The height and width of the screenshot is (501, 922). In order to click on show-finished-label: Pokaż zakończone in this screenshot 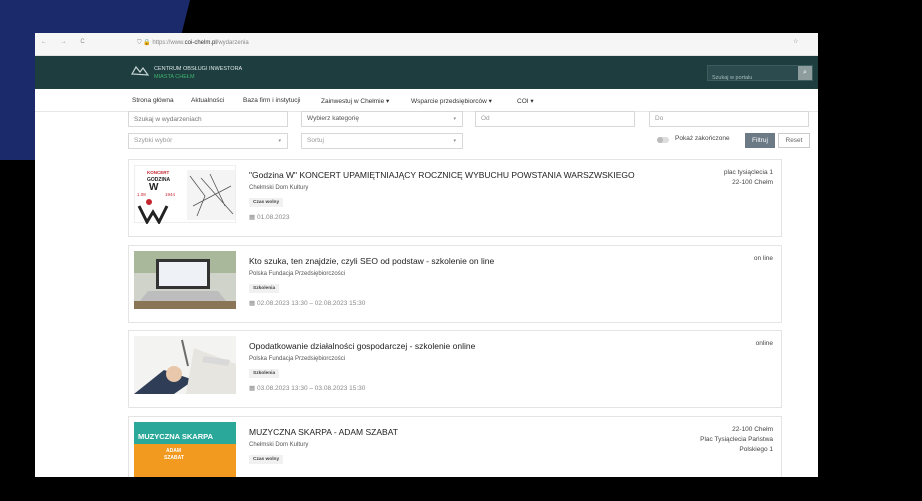, I will do `click(702, 138)`.